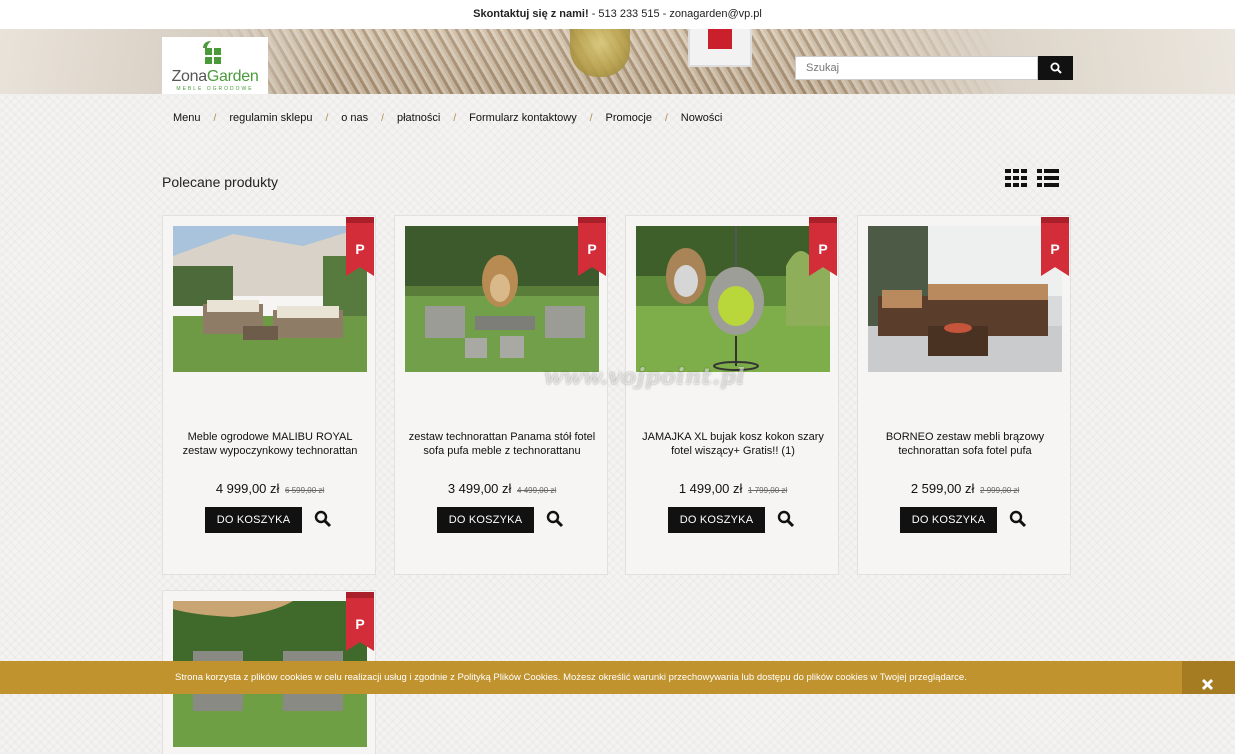 Image resolution: width=1235 pixels, height=754 pixels. I want to click on nav-item-regulamin: regulamin sklepu, so click(270, 118).